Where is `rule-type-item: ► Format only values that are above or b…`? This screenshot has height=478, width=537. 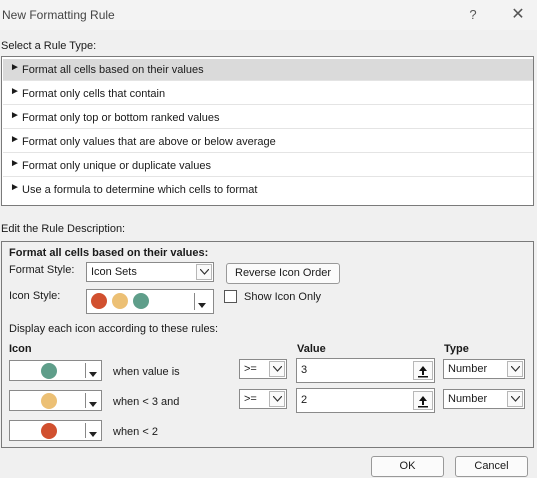 rule-type-item: ► Format only values that are above or b… is located at coordinates (268, 142).